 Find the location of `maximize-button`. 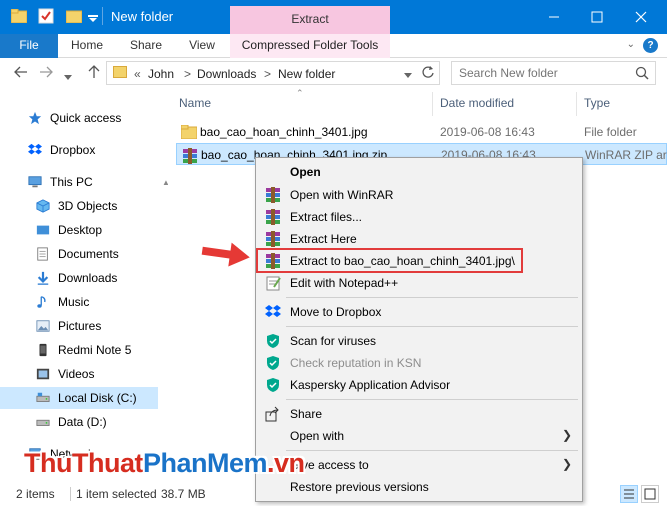

maximize-button is located at coordinates (597, 17).